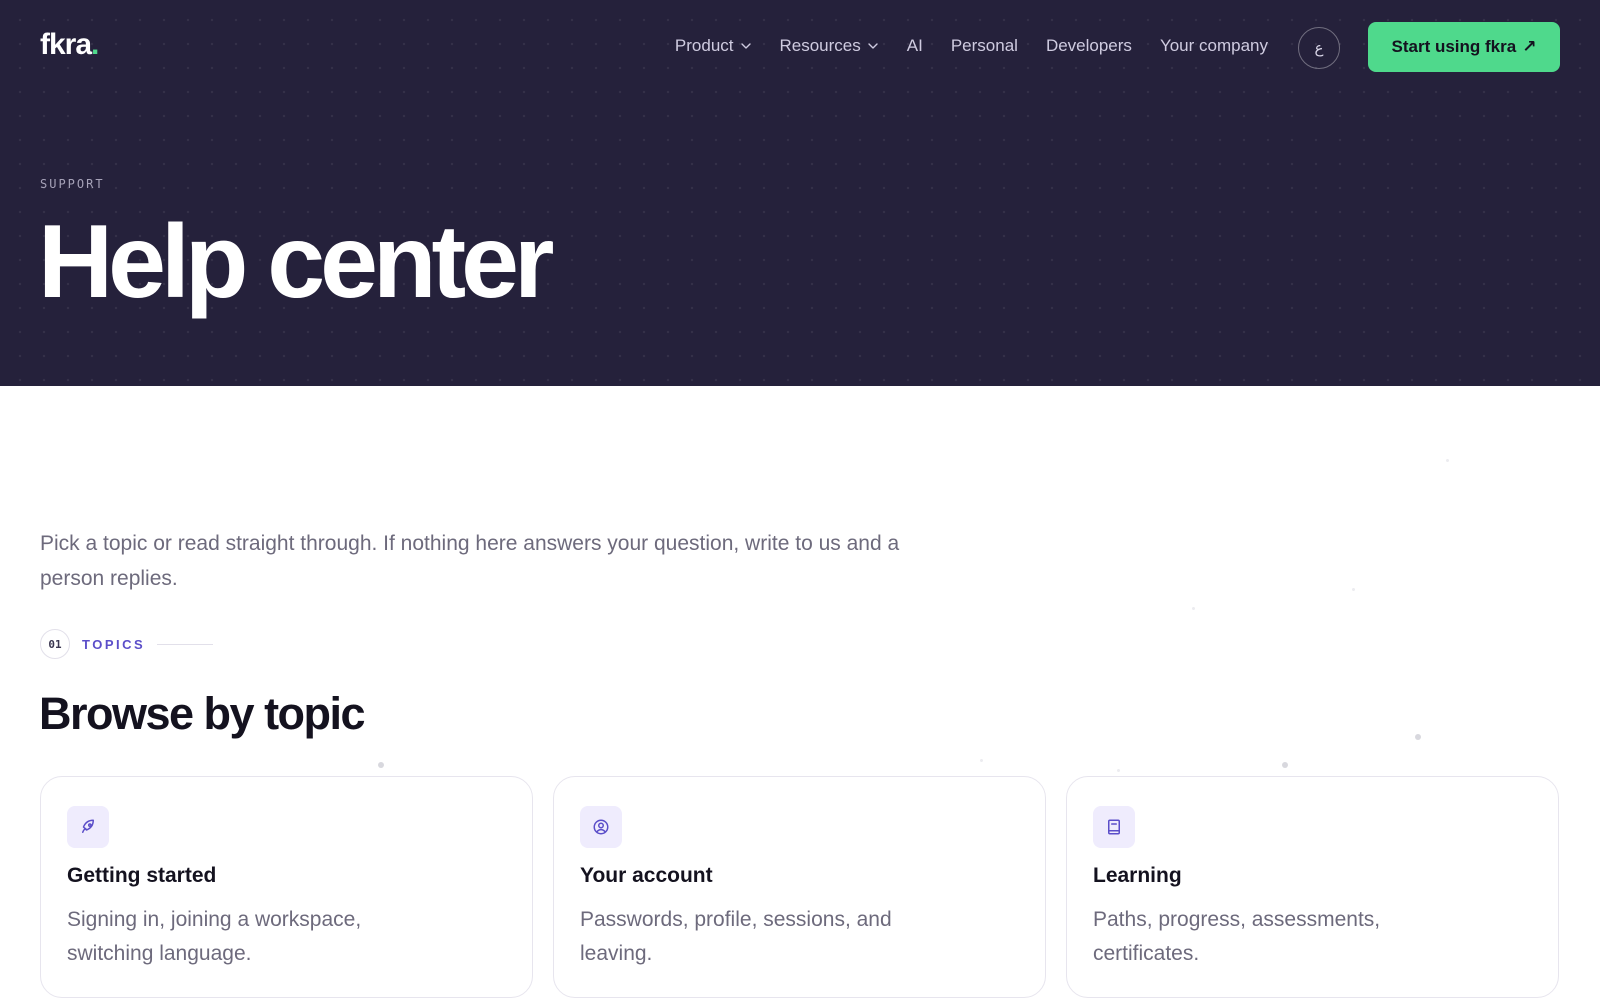 This screenshot has height=1000, width=1600. What do you see at coordinates (88, 827) in the screenshot?
I see `rocket-icon` at bounding box center [88, 827].